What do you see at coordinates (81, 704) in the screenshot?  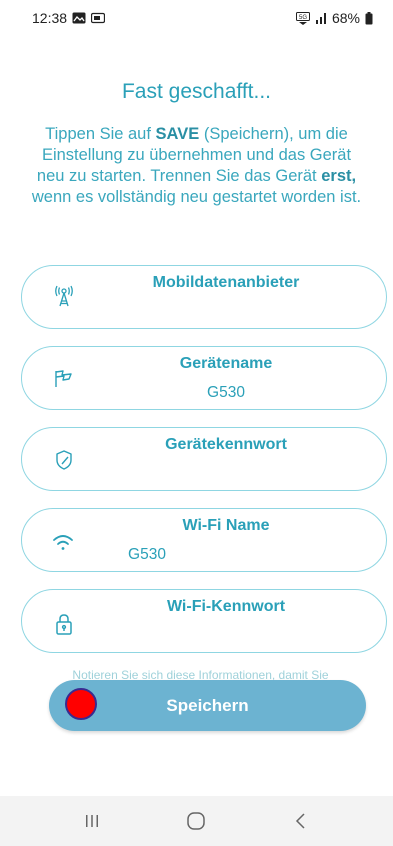 I see `touch-indicator` at bounding box center [81, 704].